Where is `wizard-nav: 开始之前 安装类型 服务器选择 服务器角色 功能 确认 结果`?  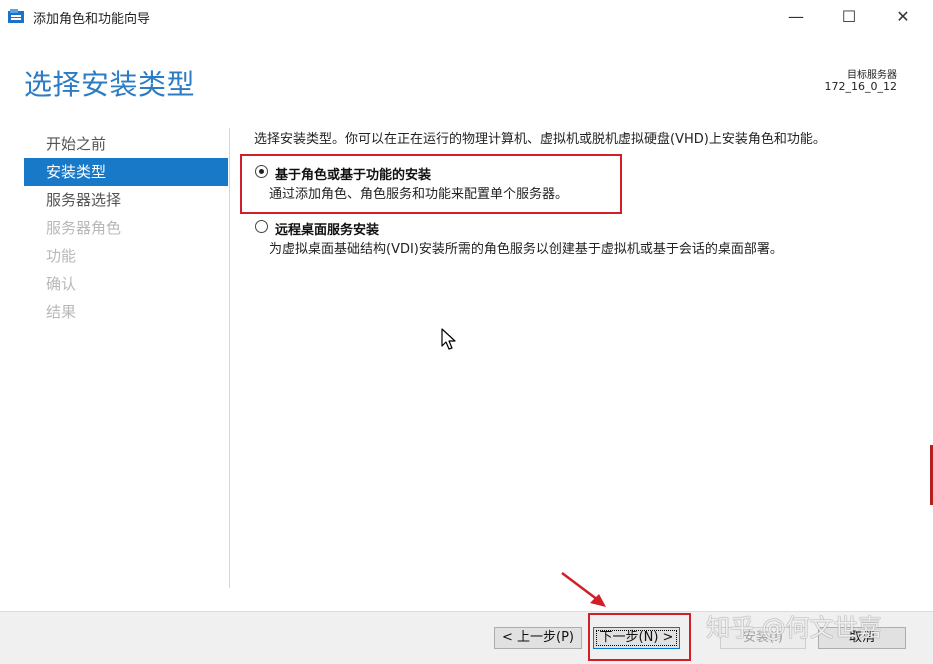 wizard-nav: 开始之前 安装类型 服务器选择 服务器角色 功能 确认 结果 is located at coordinates (126, 228).